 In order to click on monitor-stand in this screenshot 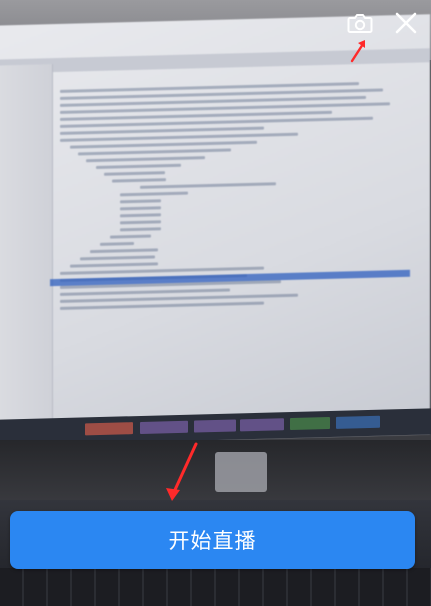, I will do `click(241, 472)`.